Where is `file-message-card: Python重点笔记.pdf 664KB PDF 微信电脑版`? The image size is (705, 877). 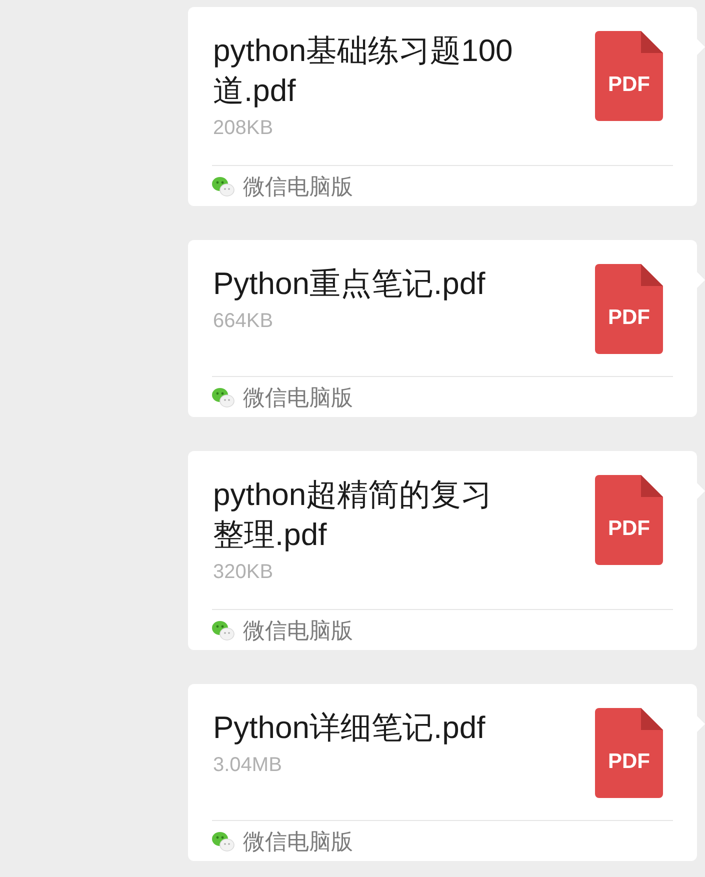 file-message-card: Python重点笔记.pdf 664KB PDF 微信电脑版 is located at coordinates (442, 328).